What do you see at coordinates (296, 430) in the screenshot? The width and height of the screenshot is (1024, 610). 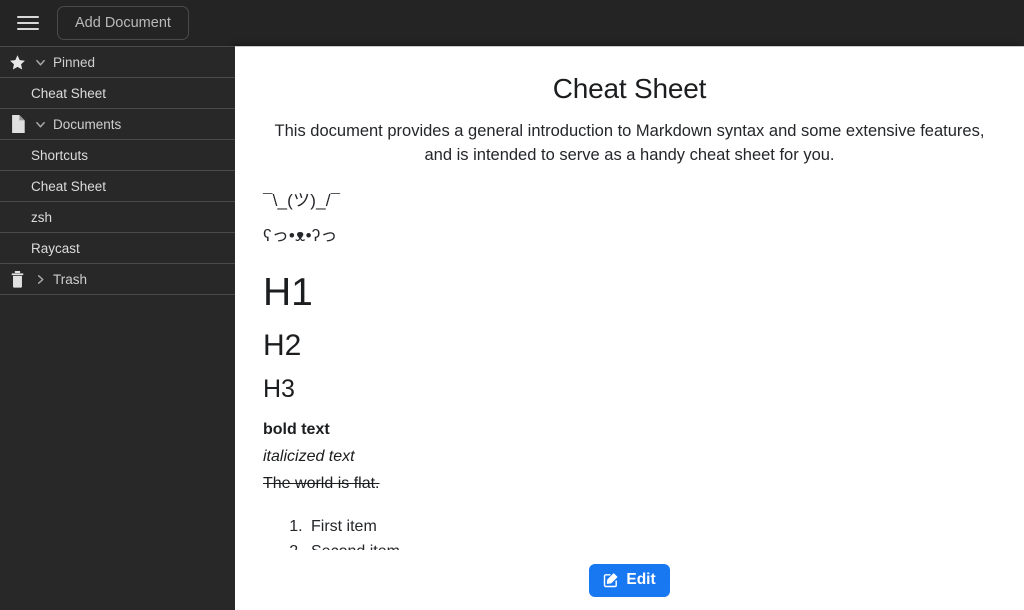 I see `bold-text-sample: bold text` at bounding box center [296, 430].